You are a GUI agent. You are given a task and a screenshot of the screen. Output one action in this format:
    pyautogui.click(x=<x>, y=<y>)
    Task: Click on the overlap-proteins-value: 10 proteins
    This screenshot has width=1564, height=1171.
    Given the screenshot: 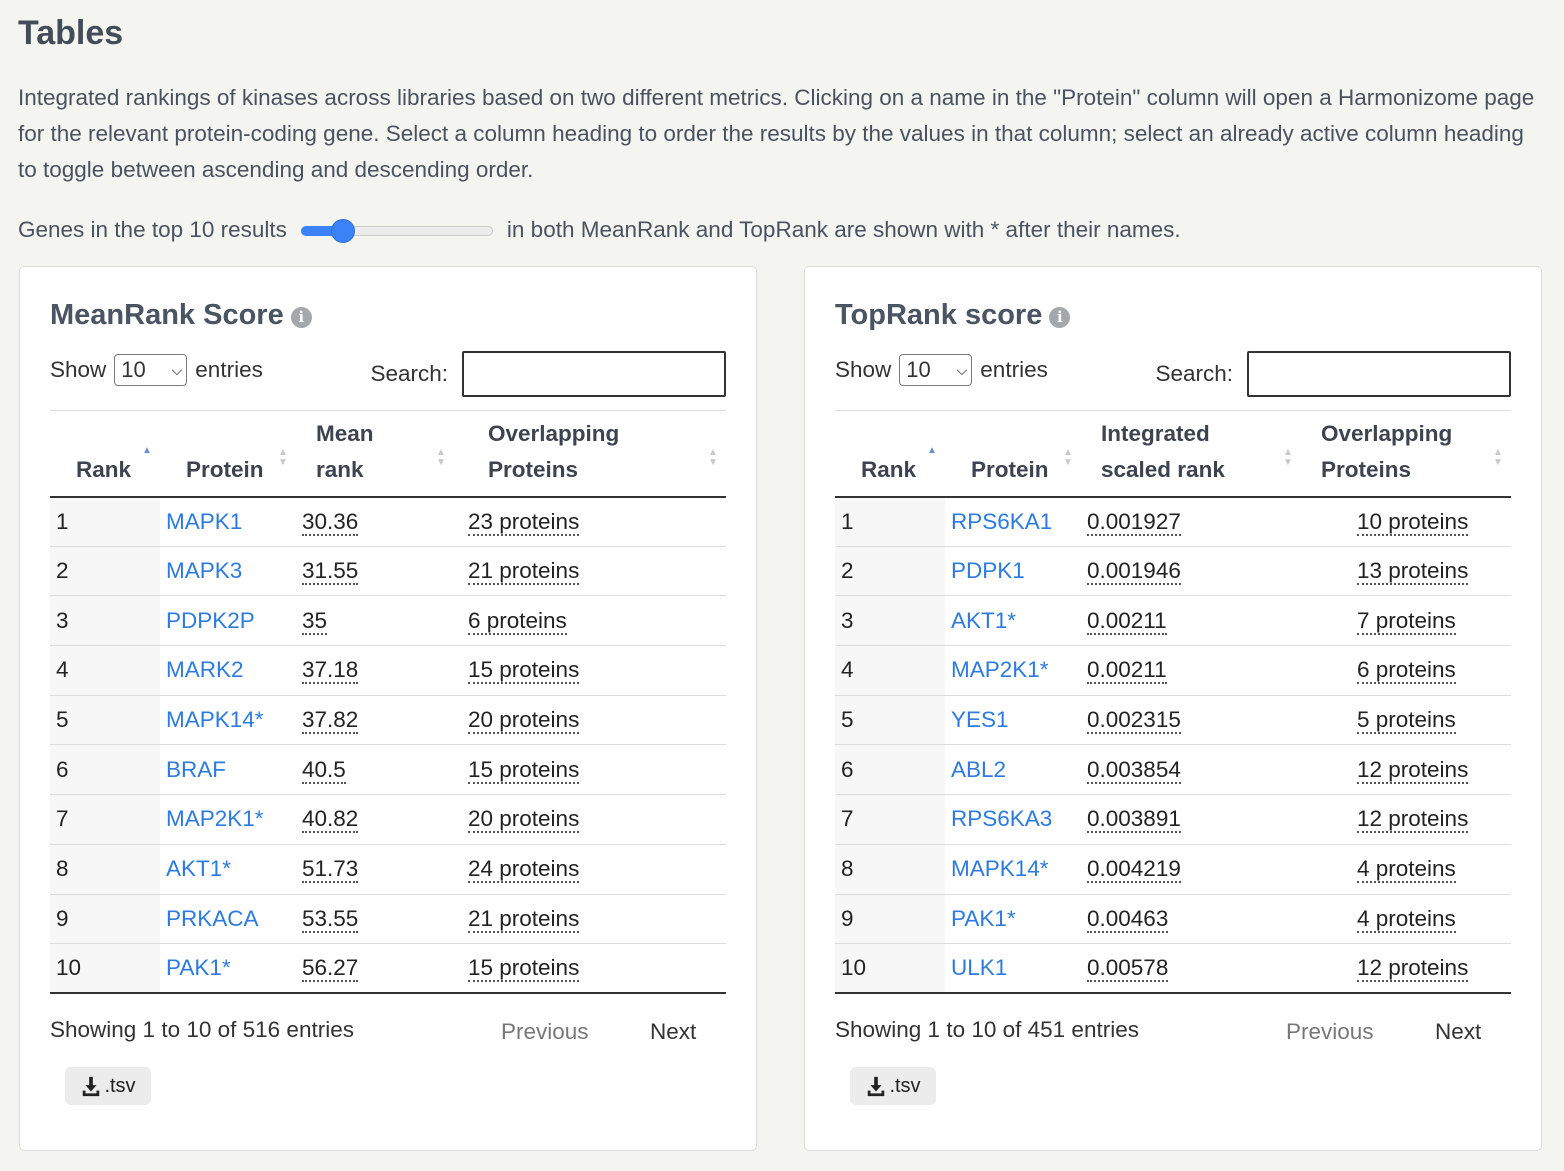 What is the action you would take?
    pyautogui.click(x=1413, y=522)
    